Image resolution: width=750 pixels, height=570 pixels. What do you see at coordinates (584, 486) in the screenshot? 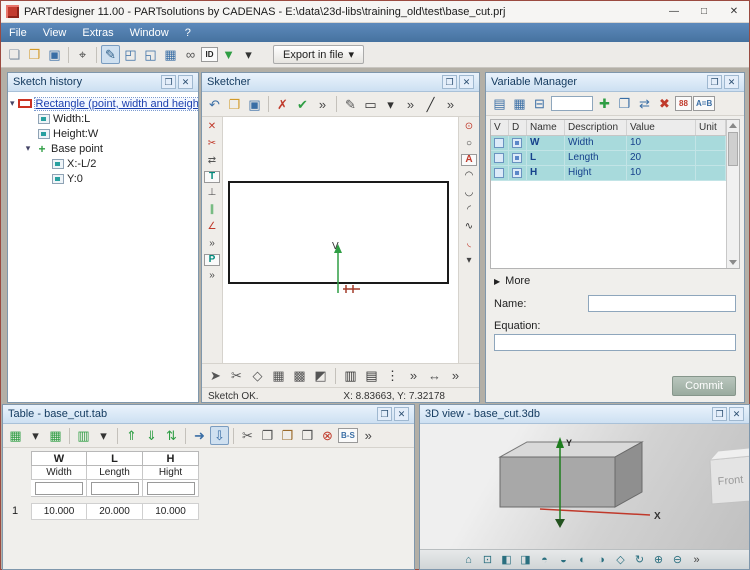
I see `view3d-viewport: X Y Front` at bounding box center [584, 486].